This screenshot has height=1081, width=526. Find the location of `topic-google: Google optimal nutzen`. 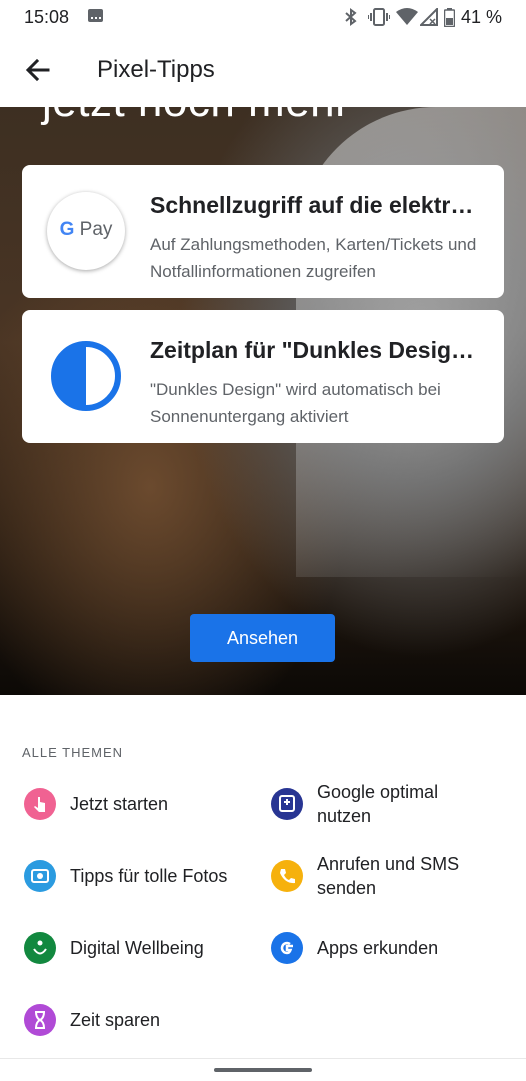

topic-google: Google optimal nutzen is located at coordinates (391, 809).